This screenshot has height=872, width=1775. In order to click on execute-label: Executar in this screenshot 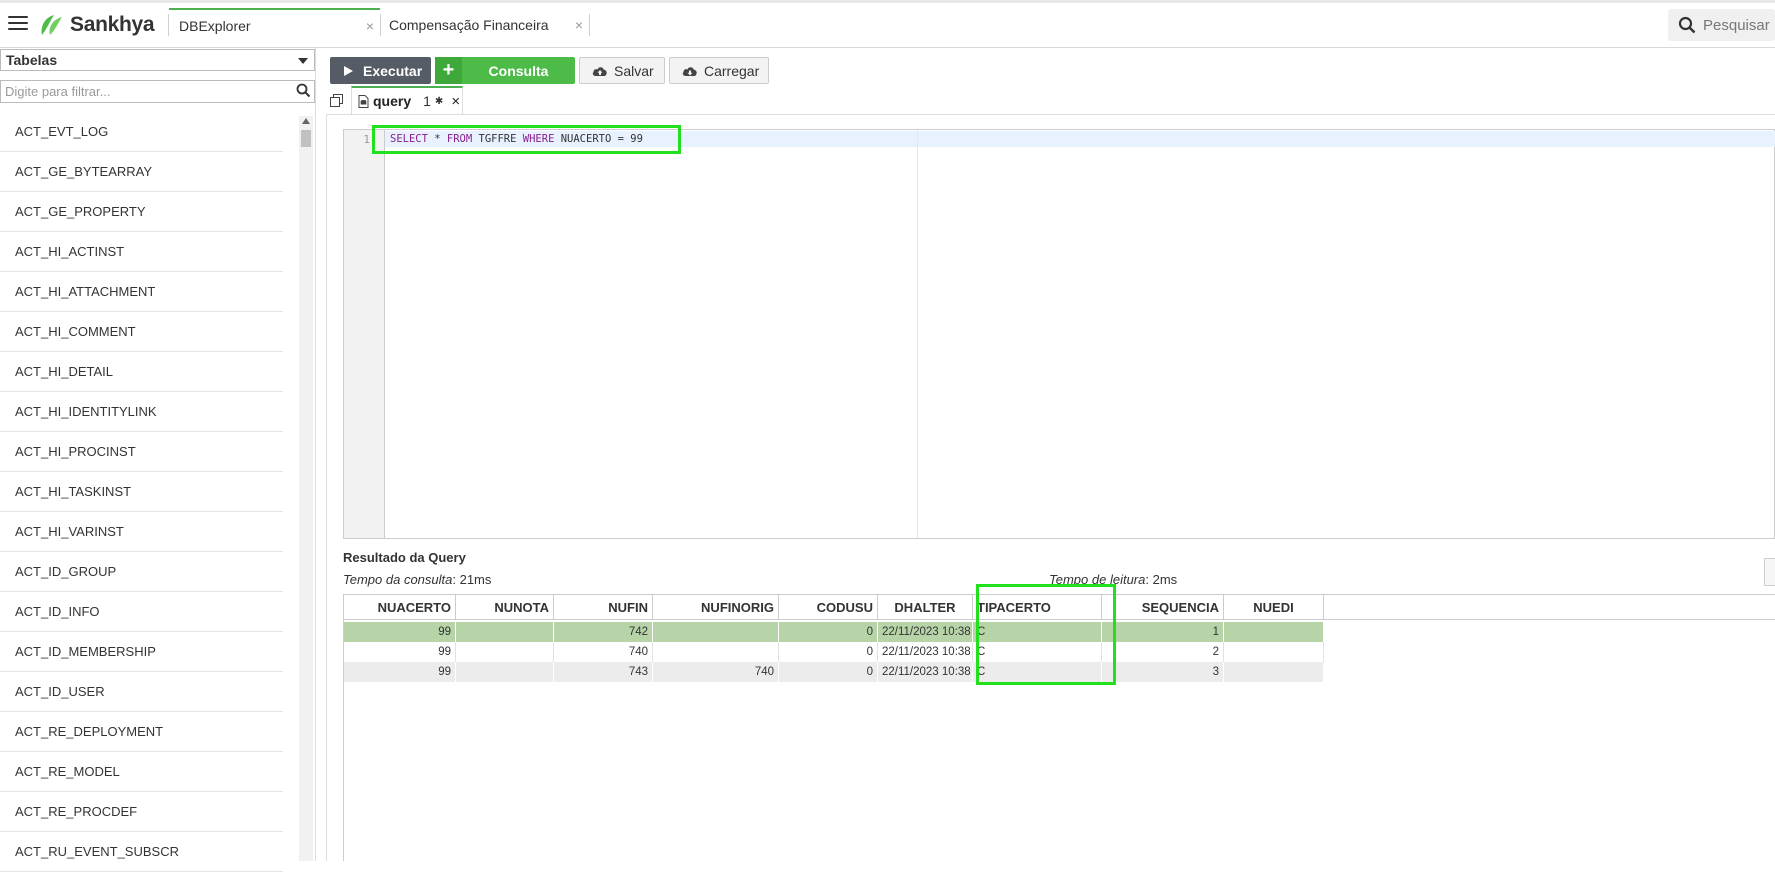, I will do `click(393, 70)`.